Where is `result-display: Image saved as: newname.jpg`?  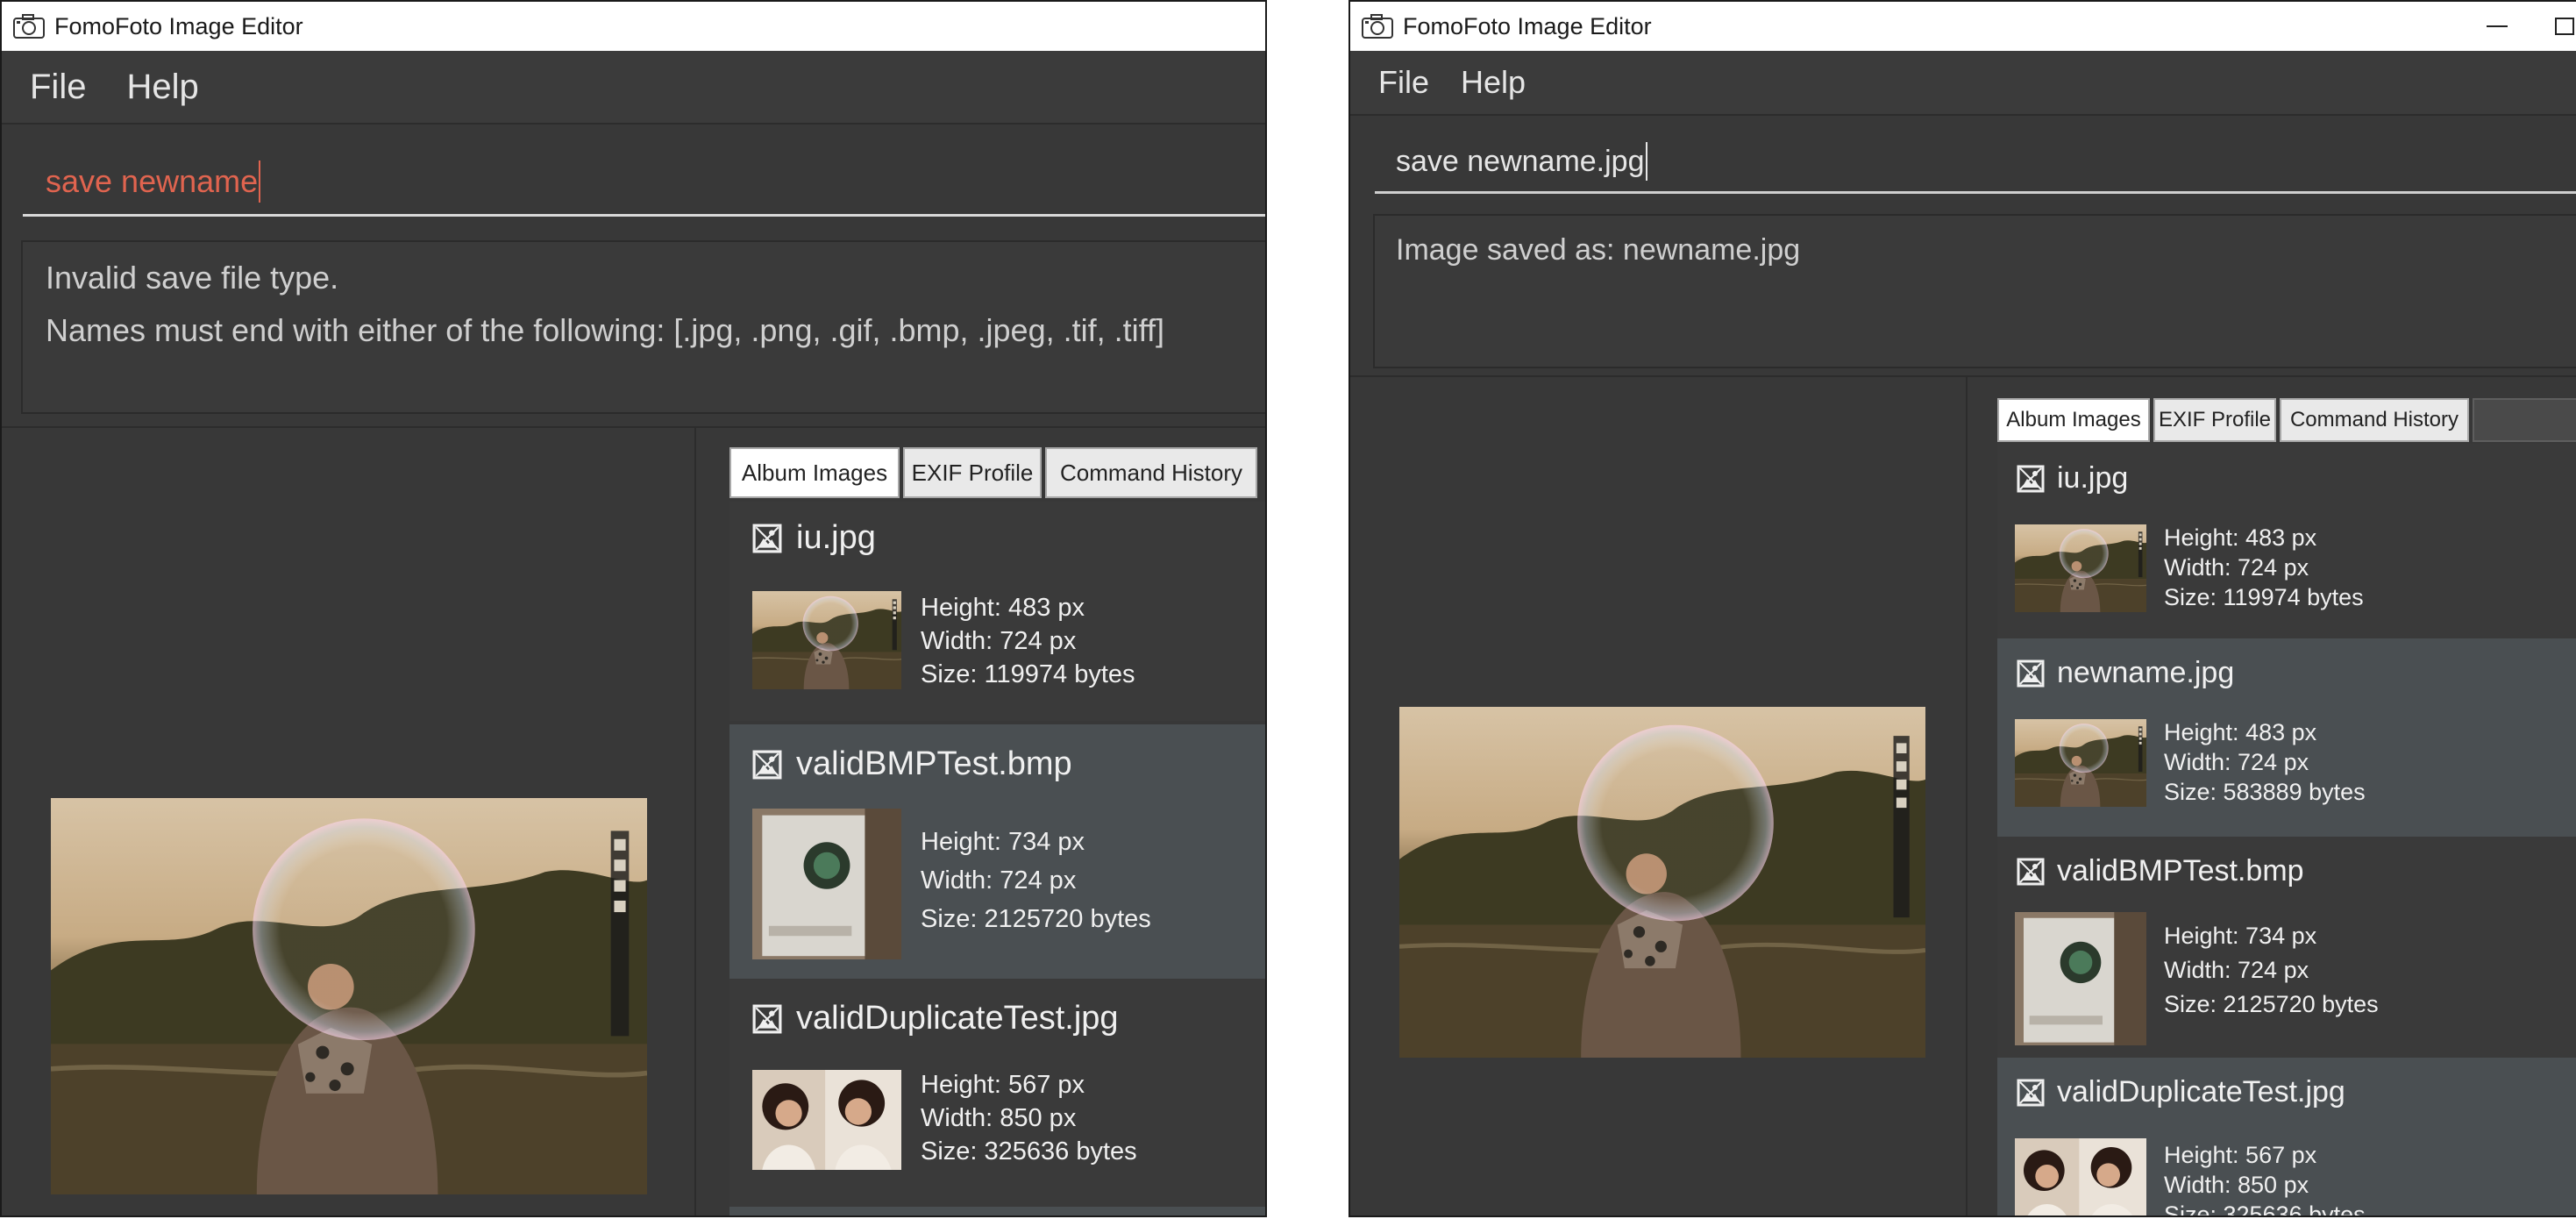 result-display: Image saved as: newname.jpg is located at coordinates (1974, 291).